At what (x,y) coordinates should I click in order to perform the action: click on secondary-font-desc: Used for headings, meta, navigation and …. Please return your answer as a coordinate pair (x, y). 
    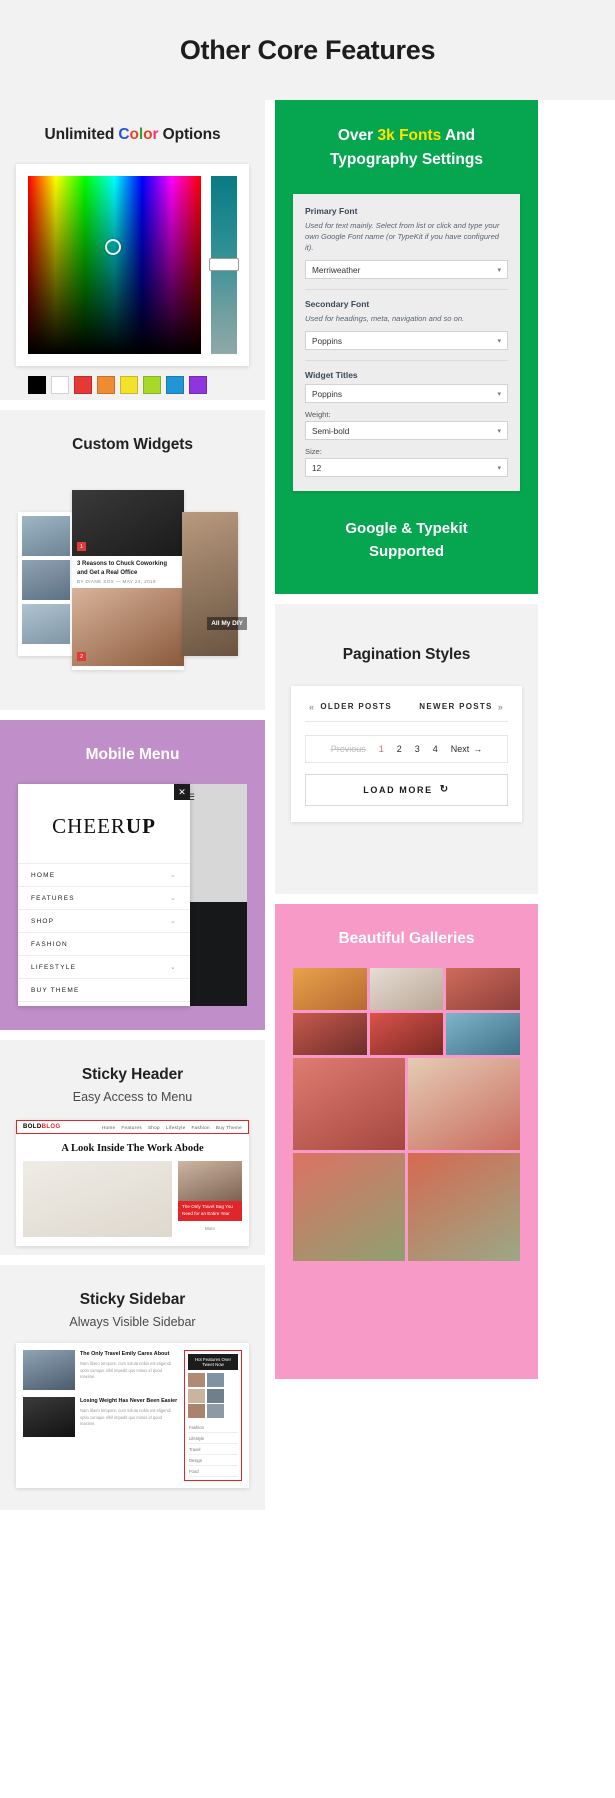
    Looking at the image, I should click on (385, 319).